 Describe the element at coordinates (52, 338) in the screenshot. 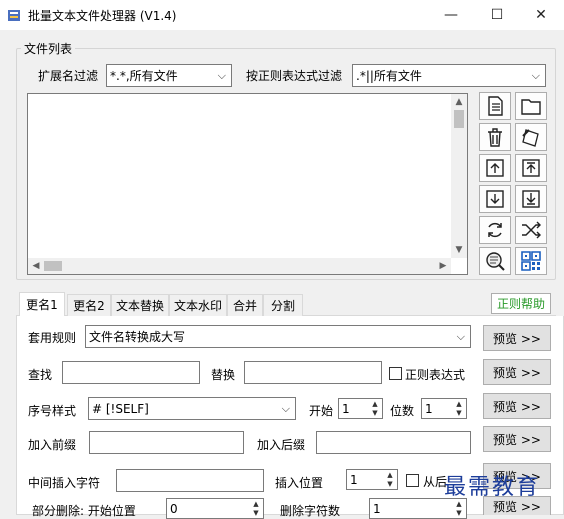

I see `rule-label: 套用规则` at that location.